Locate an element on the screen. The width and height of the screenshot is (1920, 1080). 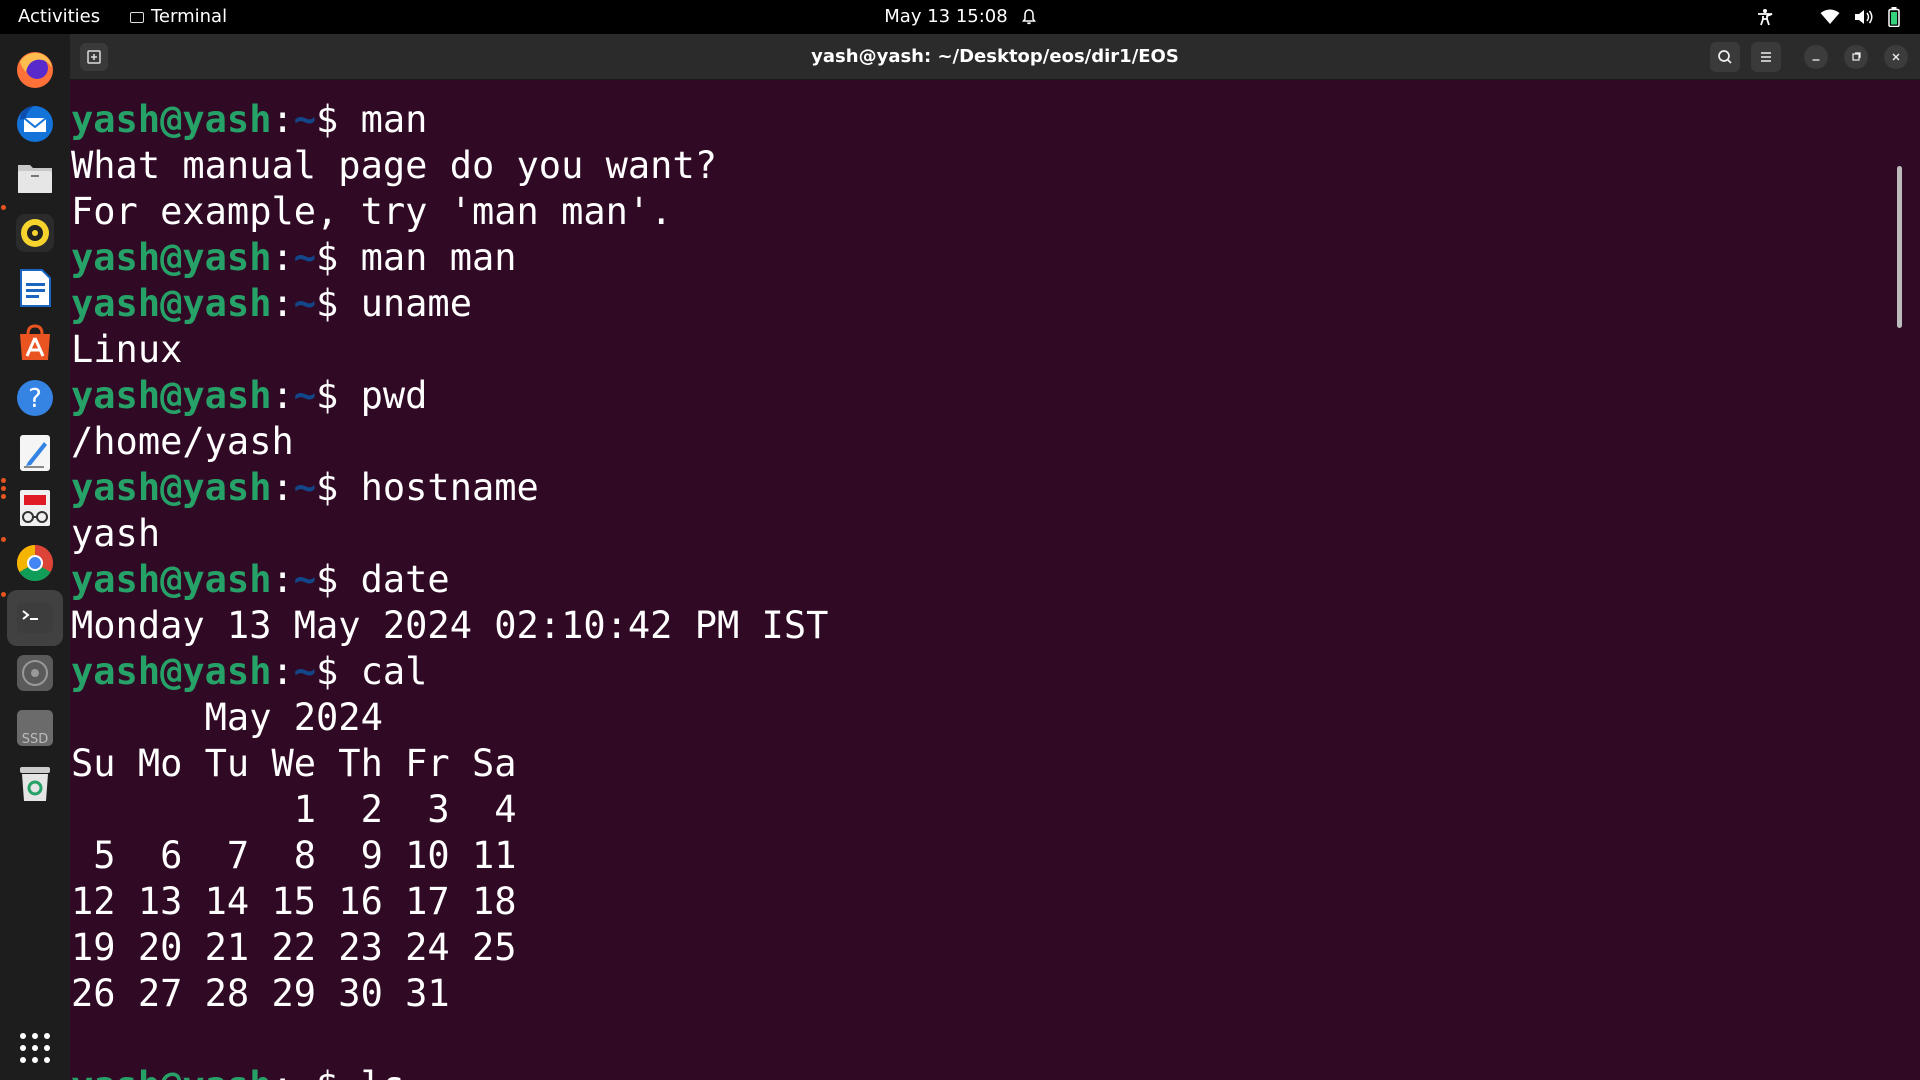
bell-icon is located at coordinates (1028, 17).